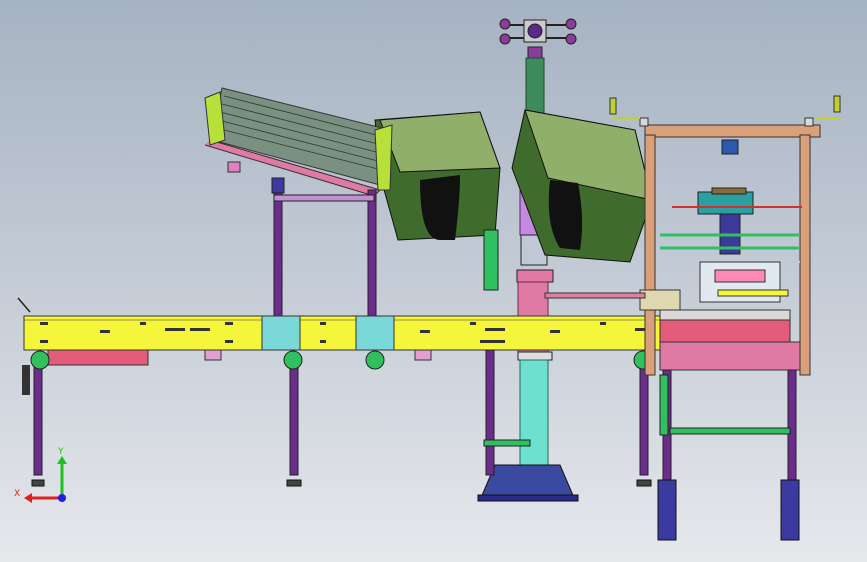 Image resolution: width=867 pixels, height=562 pixels. I want to click on main-conveyor, so click(344, 340).